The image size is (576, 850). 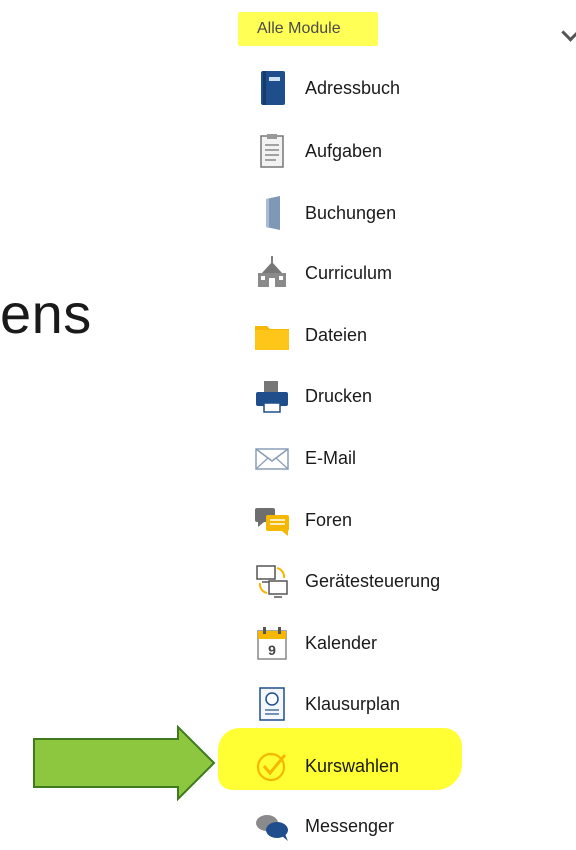 I want to click on arrow-right-icon, so click(x=124, y=763).